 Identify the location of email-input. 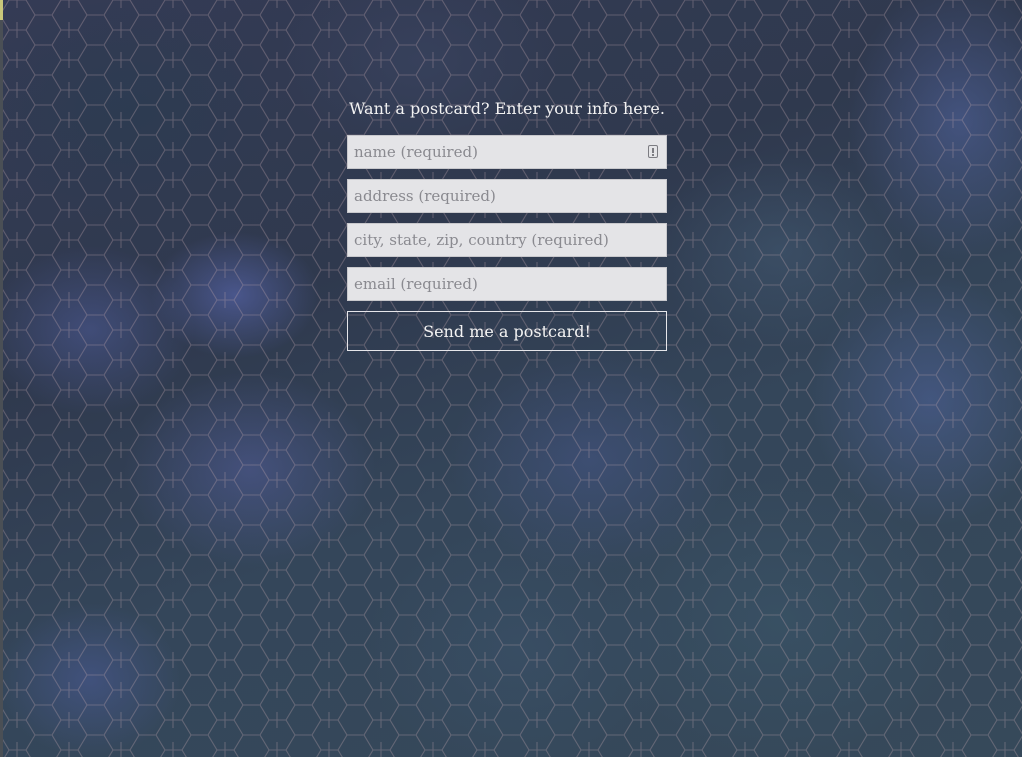
(507, 284).